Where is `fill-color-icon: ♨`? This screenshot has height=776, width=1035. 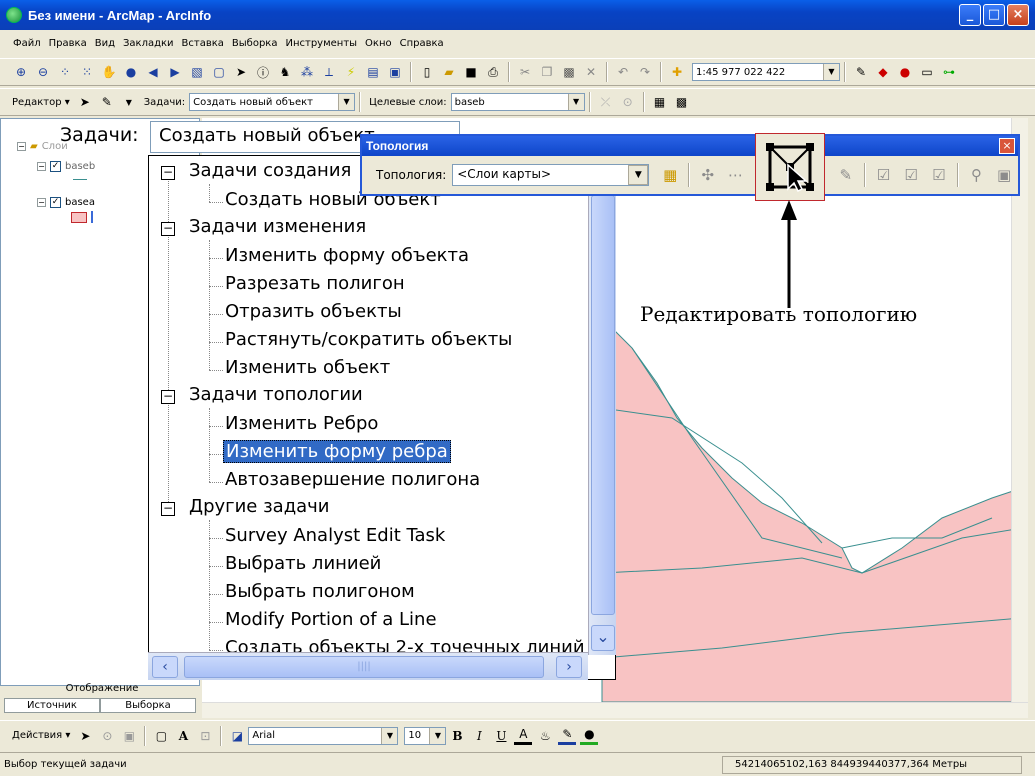 fill-color-icon: ♨ is located at coordinates (545, 736).